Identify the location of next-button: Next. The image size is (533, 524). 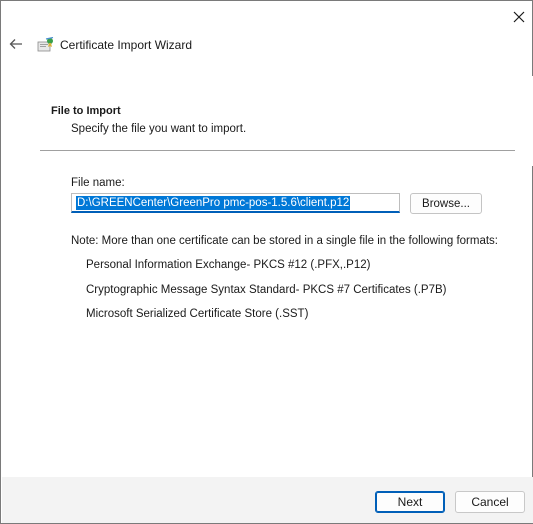
(410, 502).